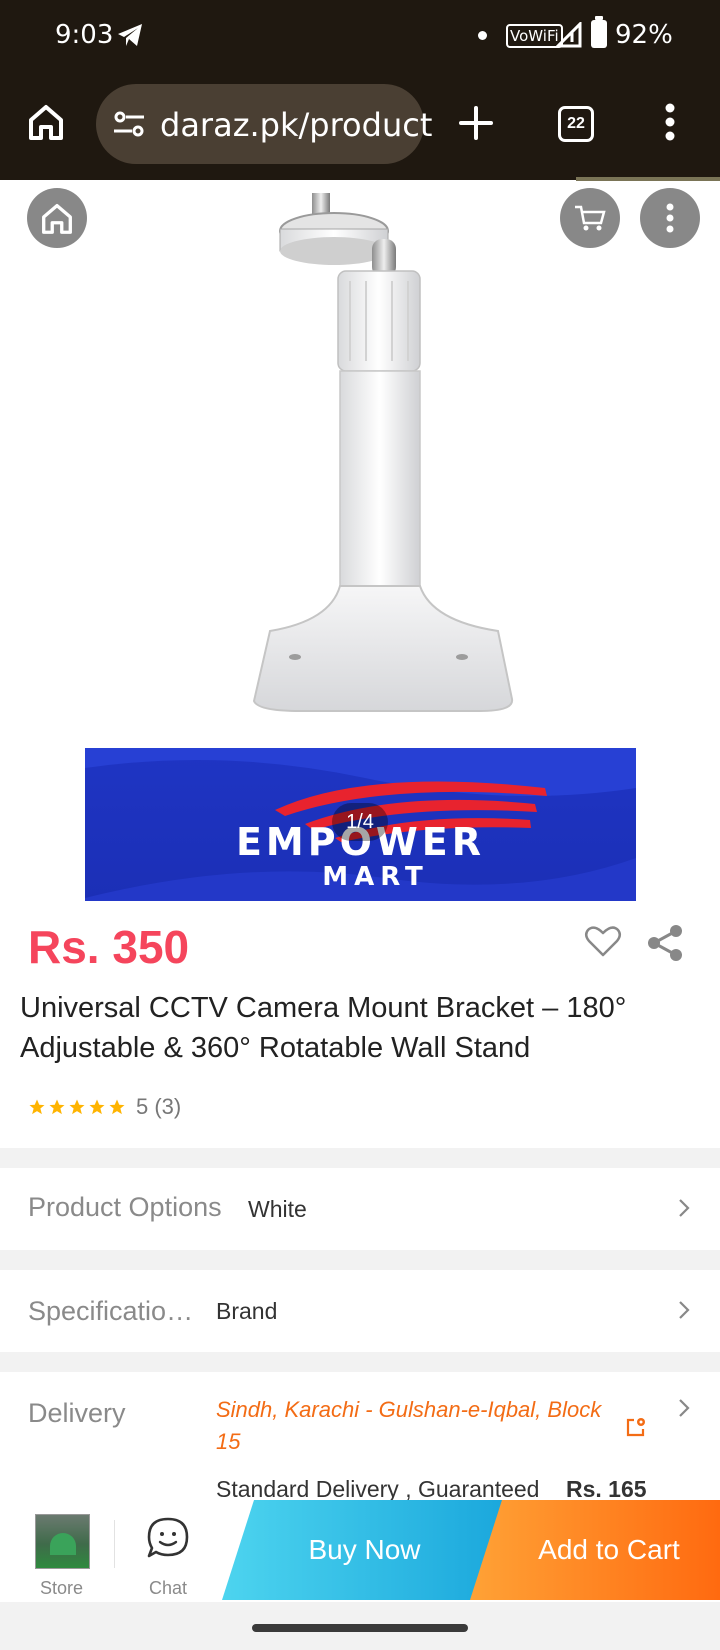 This screenshot has height=1650, width=720. I want to click on location-edit-icon, so click(636, 1429).